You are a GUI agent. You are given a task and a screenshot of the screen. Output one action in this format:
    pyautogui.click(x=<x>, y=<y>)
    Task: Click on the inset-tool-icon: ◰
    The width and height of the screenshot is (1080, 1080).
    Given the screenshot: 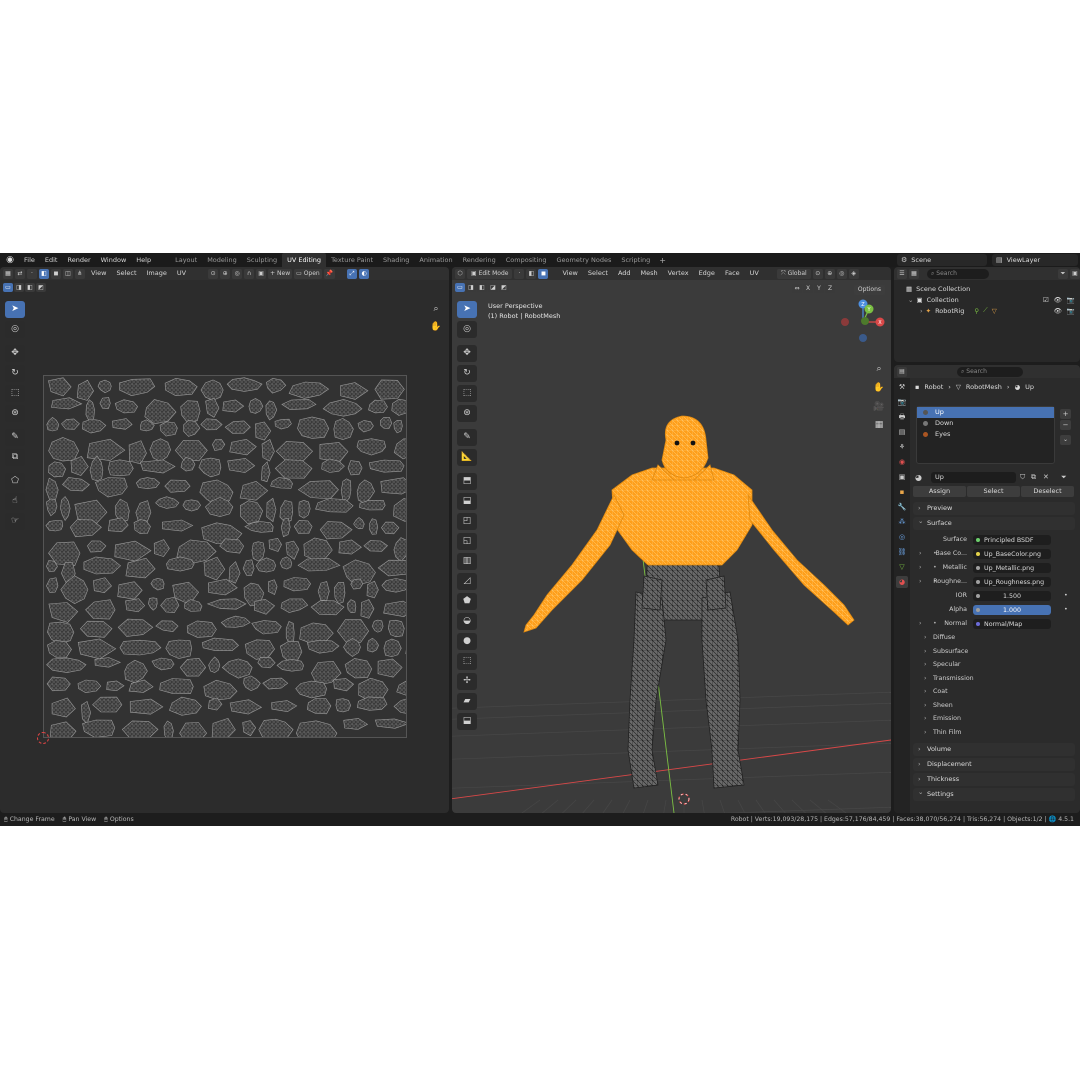 What is the action you would take?
    pyautogui.click(x=467, y=521)
    